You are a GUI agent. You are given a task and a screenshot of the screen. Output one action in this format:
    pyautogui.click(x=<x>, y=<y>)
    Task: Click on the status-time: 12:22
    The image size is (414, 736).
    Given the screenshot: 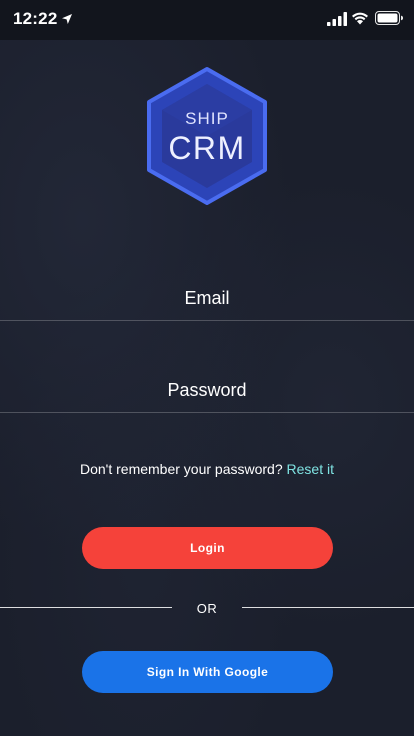 What is the action you would take?
    pyautogui.click(x=35, y=18)
    